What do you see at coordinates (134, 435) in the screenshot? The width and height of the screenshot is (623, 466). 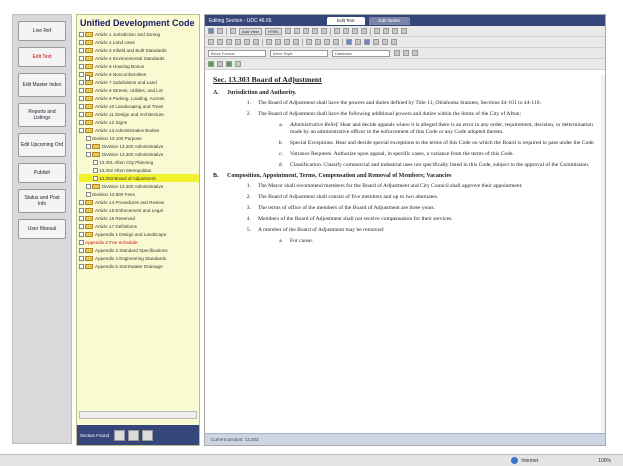 I see `tree-collapse-button` at bounding box center [134, 435].